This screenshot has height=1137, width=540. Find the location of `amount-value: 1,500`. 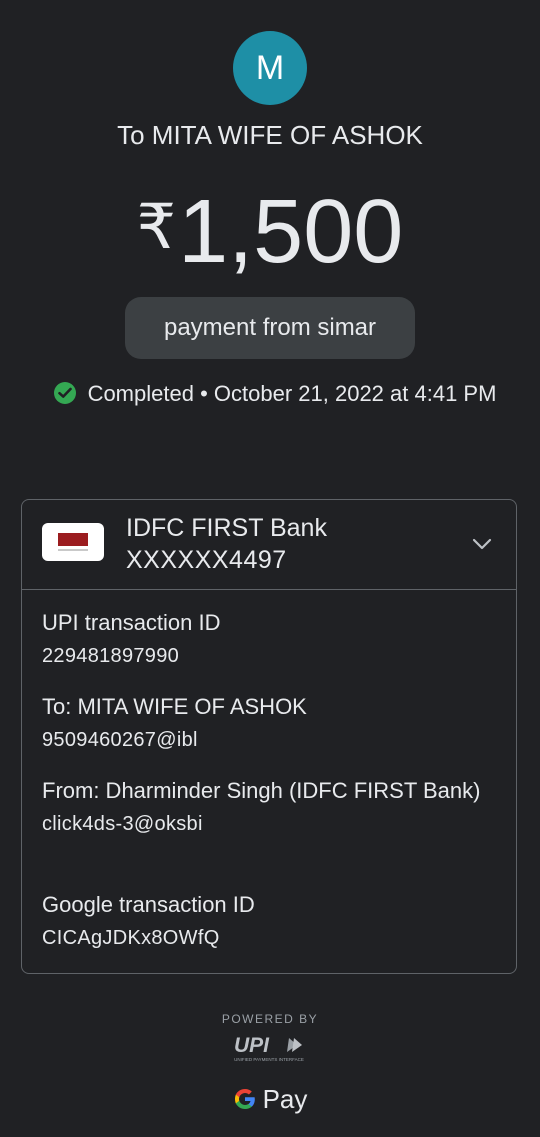

amount-value: 1,500 is located at coordinates (291, 232).